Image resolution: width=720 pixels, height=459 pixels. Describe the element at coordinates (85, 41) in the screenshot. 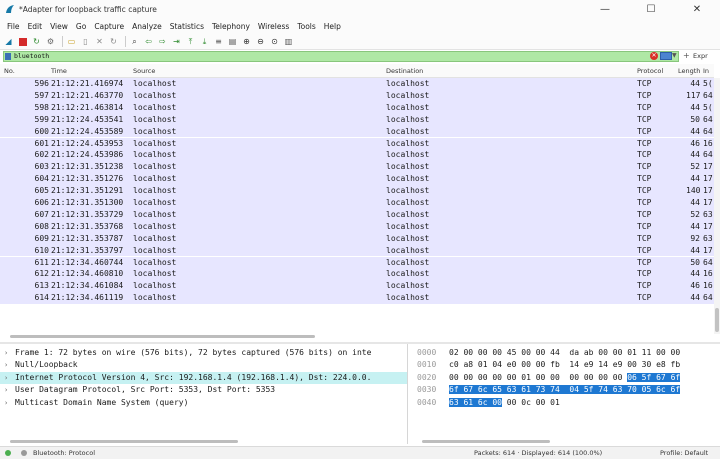

I see `save-file-icon: ▯` at that location.